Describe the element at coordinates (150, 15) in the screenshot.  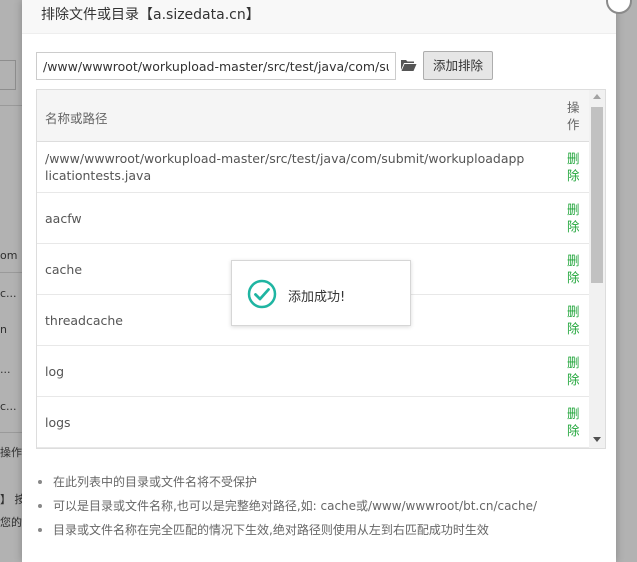
I see `dialog-title: 排除文件或目录【a.sizedata.cn】` at that location.